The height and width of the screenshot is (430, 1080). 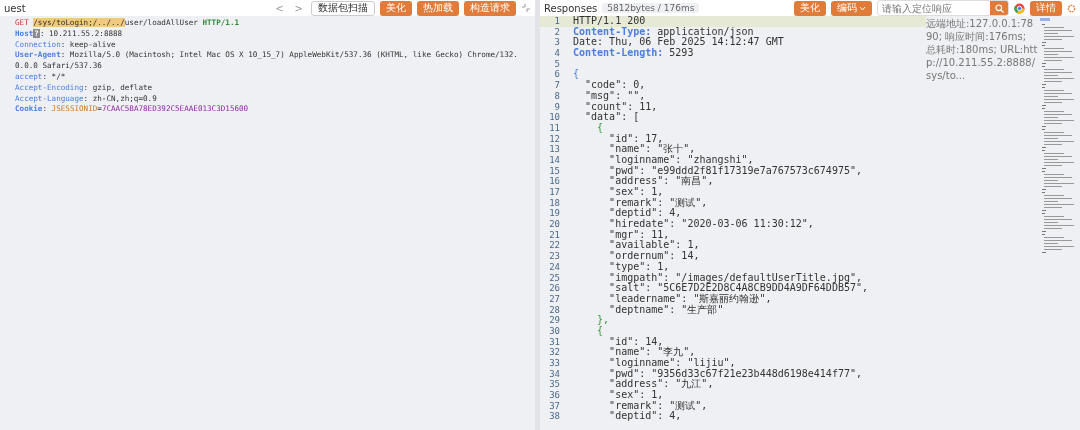 What do you see at coordinates (708, 288) in the screenshot?
I see `code-line: 26 "salt": "5C6E7D2E2D8C4A8CB9DD4A9DF64DDB57",` at bounding box center [708, 288].